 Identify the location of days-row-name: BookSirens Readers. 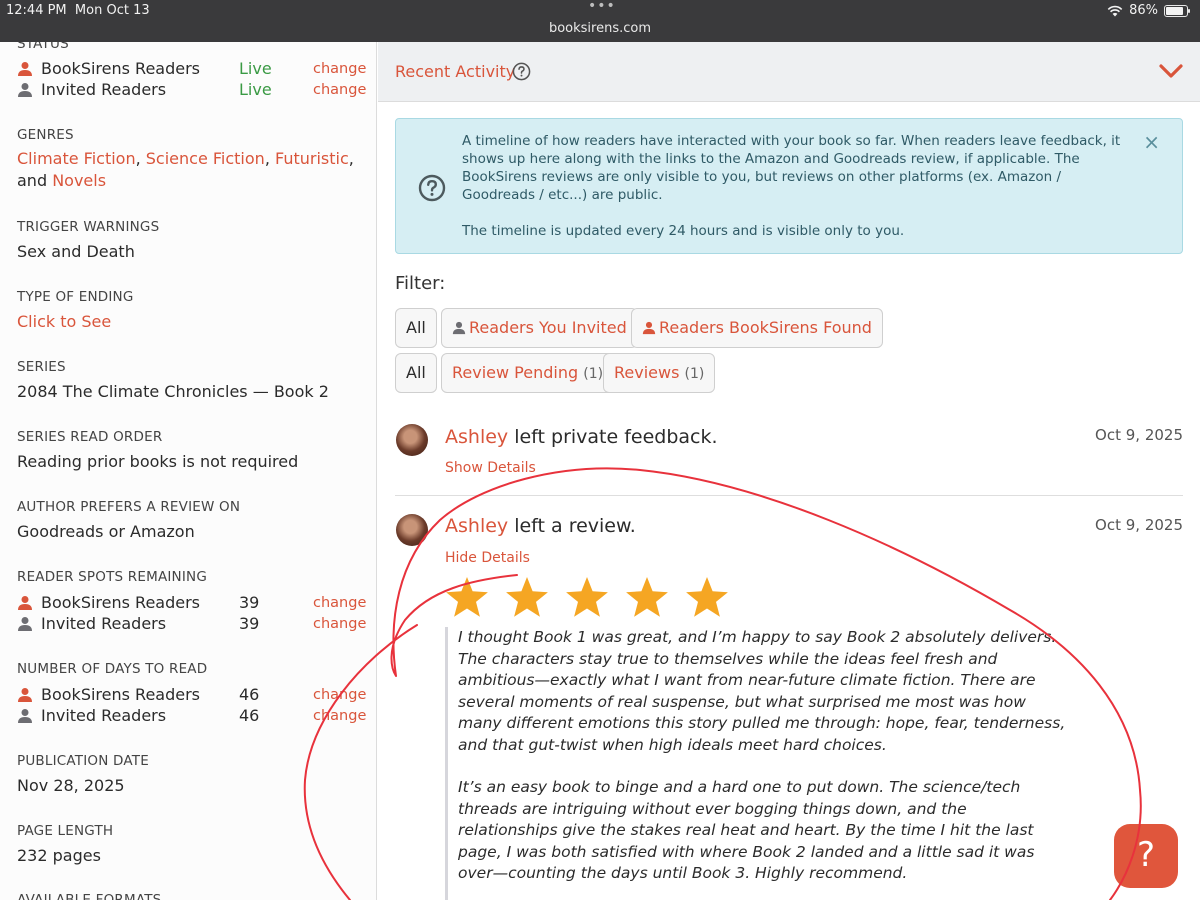
(121, 694).